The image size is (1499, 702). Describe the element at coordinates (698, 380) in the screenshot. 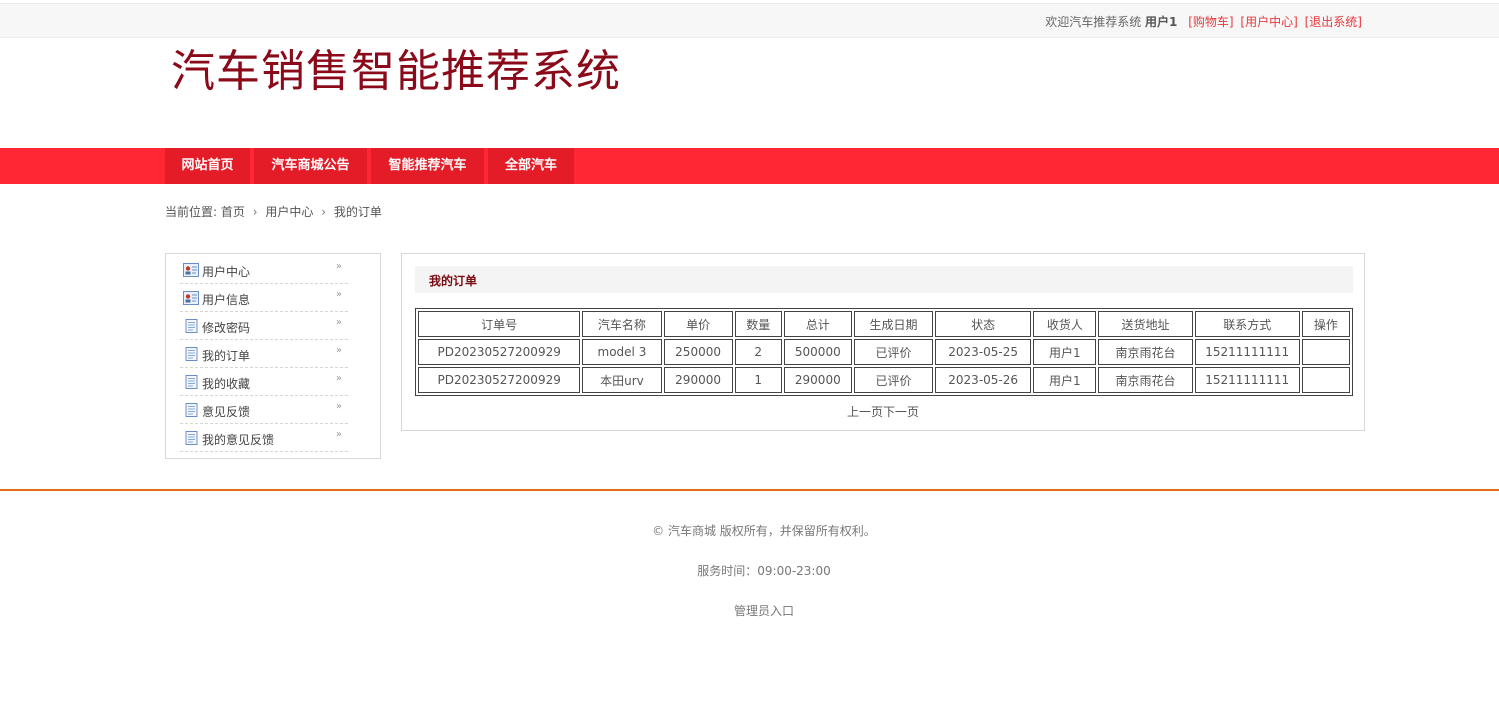

I see `cell-unit-price: 290000` at that location.